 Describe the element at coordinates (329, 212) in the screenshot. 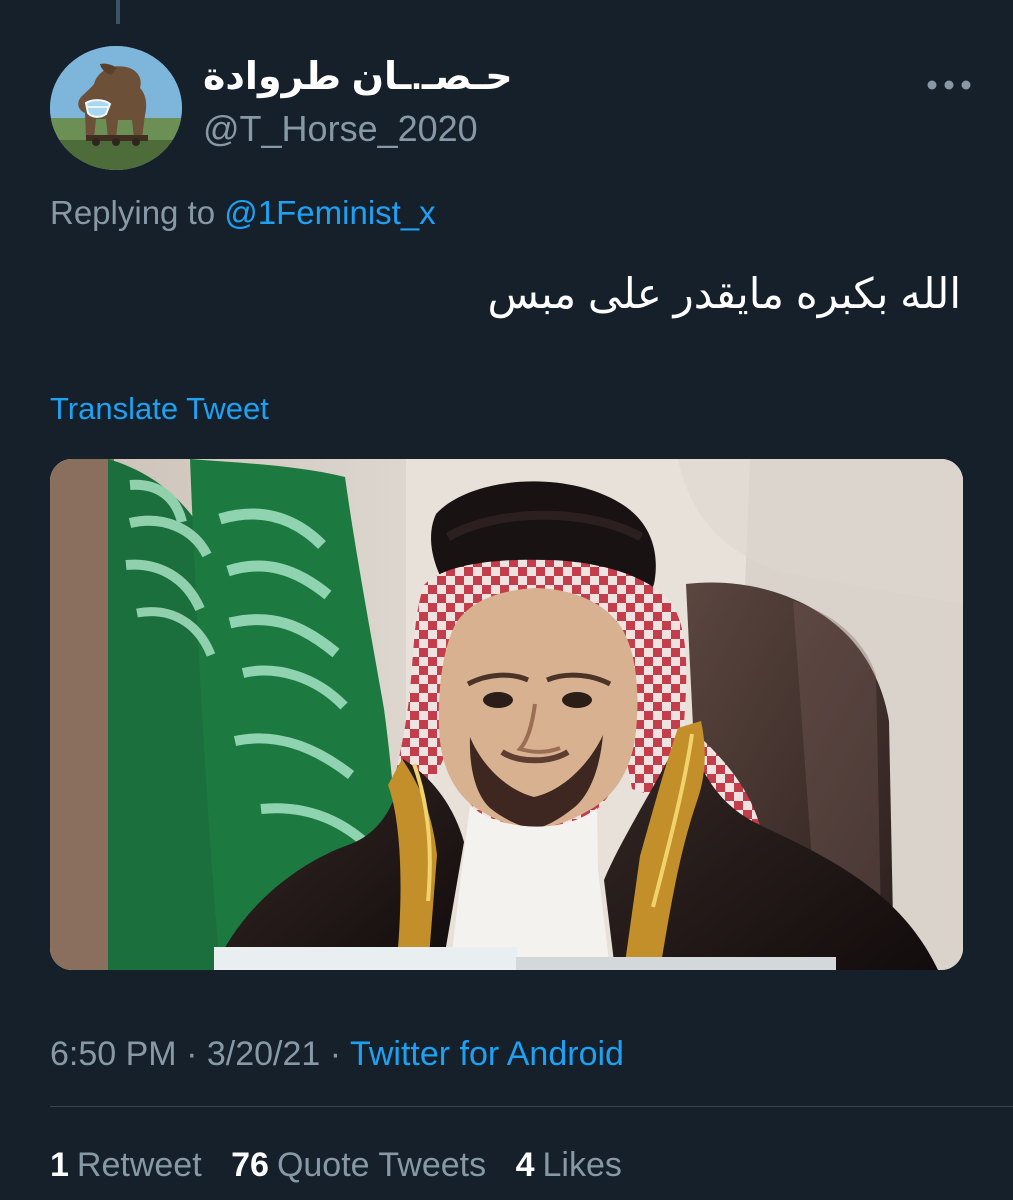

I see `replying-to-mention: @1Feminist_x` at that location.